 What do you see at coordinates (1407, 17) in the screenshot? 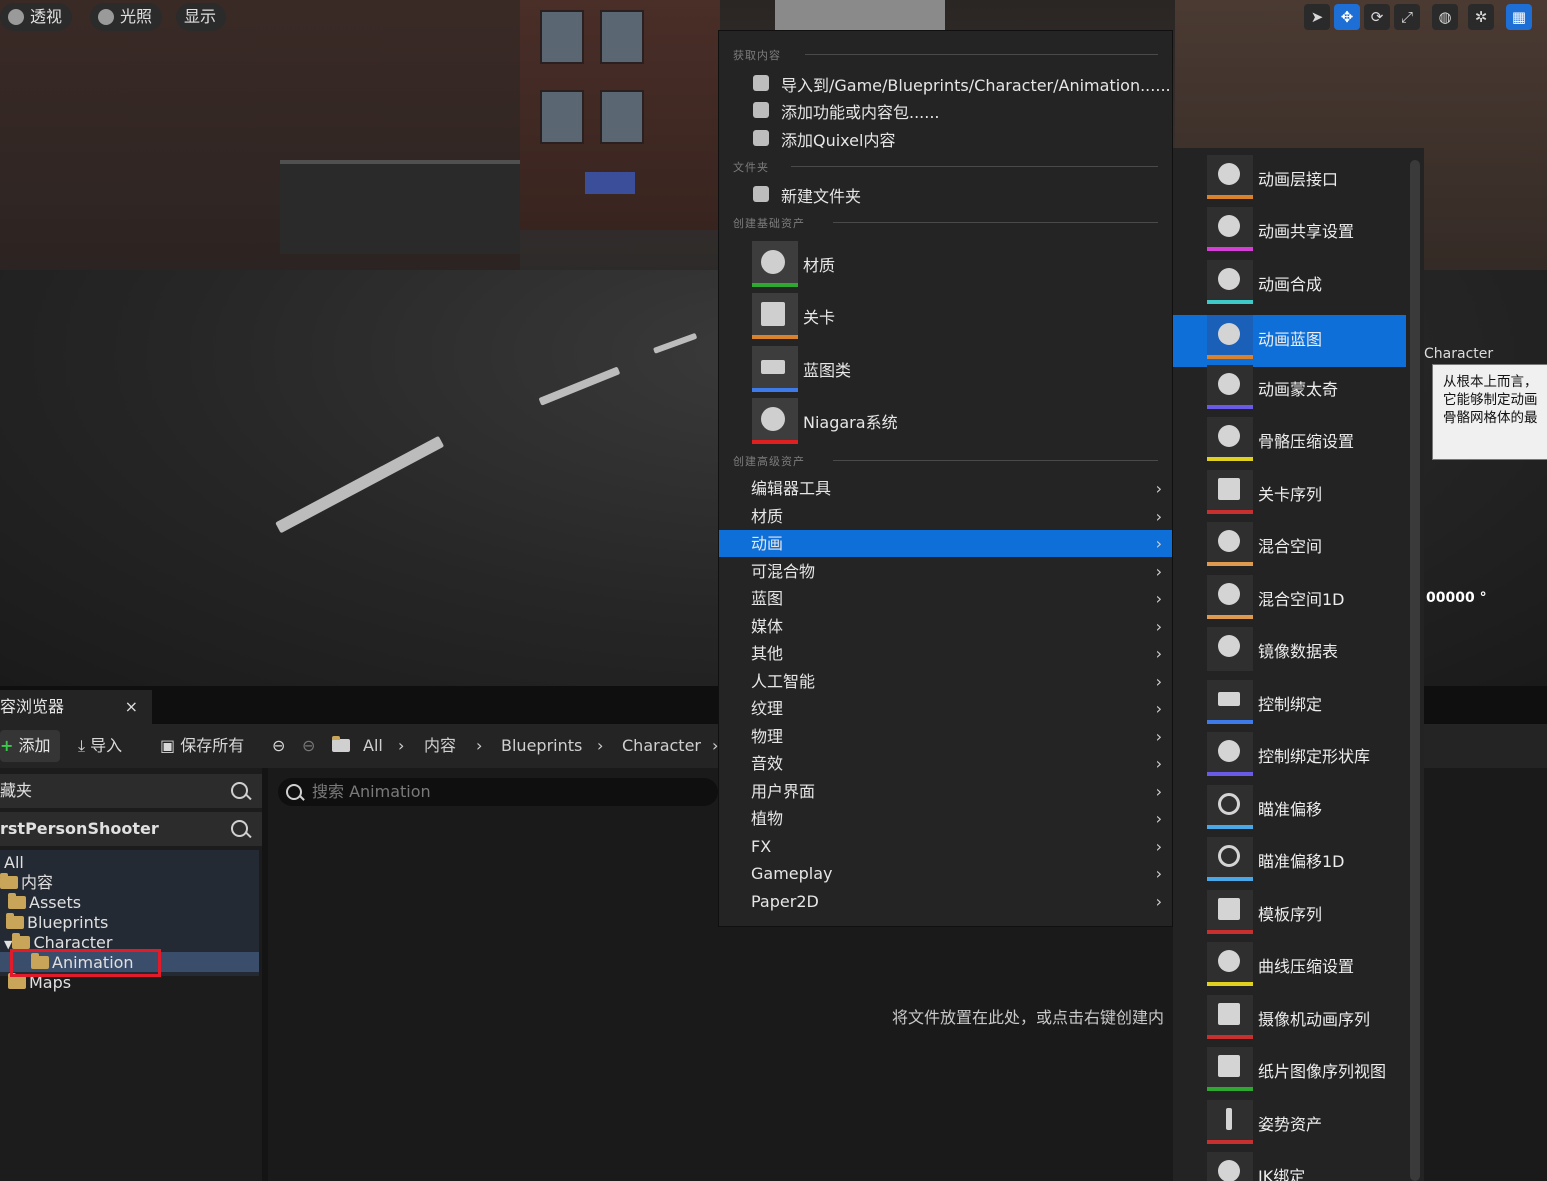
I see `scale-icon: ⤢` at bounding box center [1407, 17].